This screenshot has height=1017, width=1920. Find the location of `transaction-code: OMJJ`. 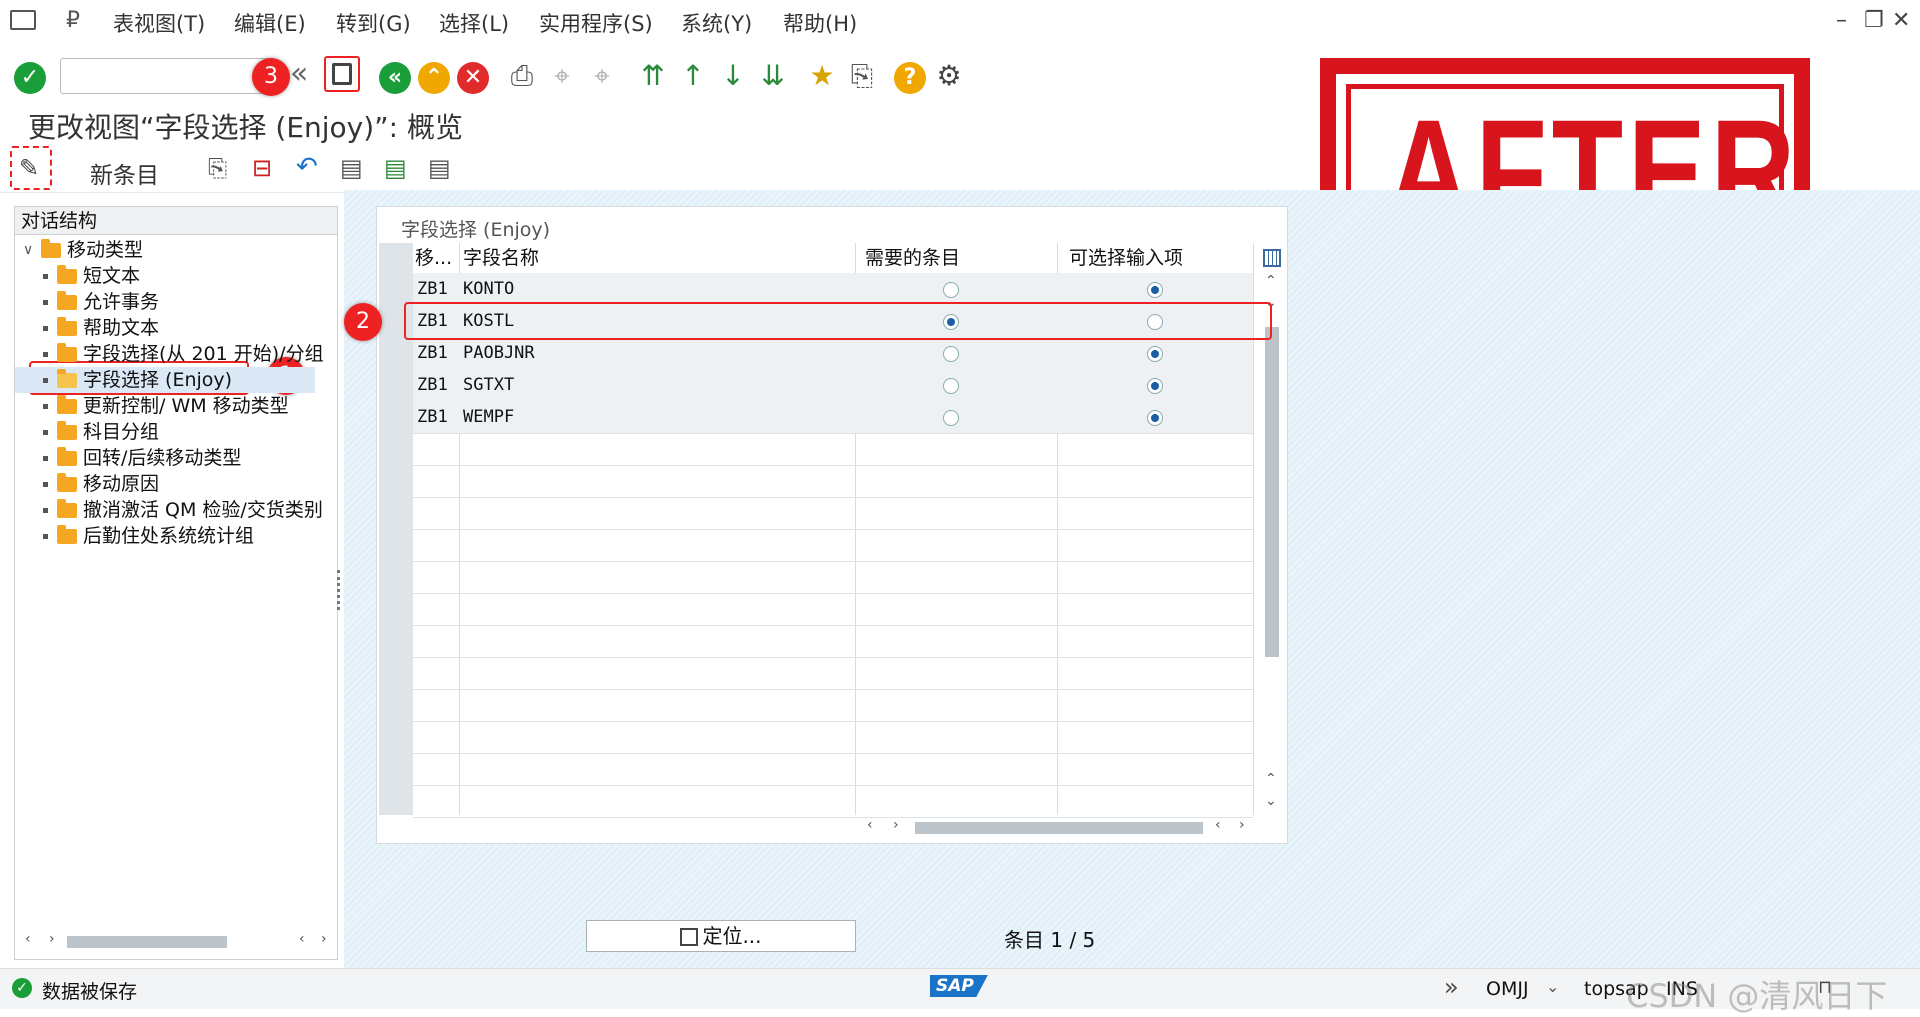

transaction-code: OMJJ is located at coordinates (1507, 989).